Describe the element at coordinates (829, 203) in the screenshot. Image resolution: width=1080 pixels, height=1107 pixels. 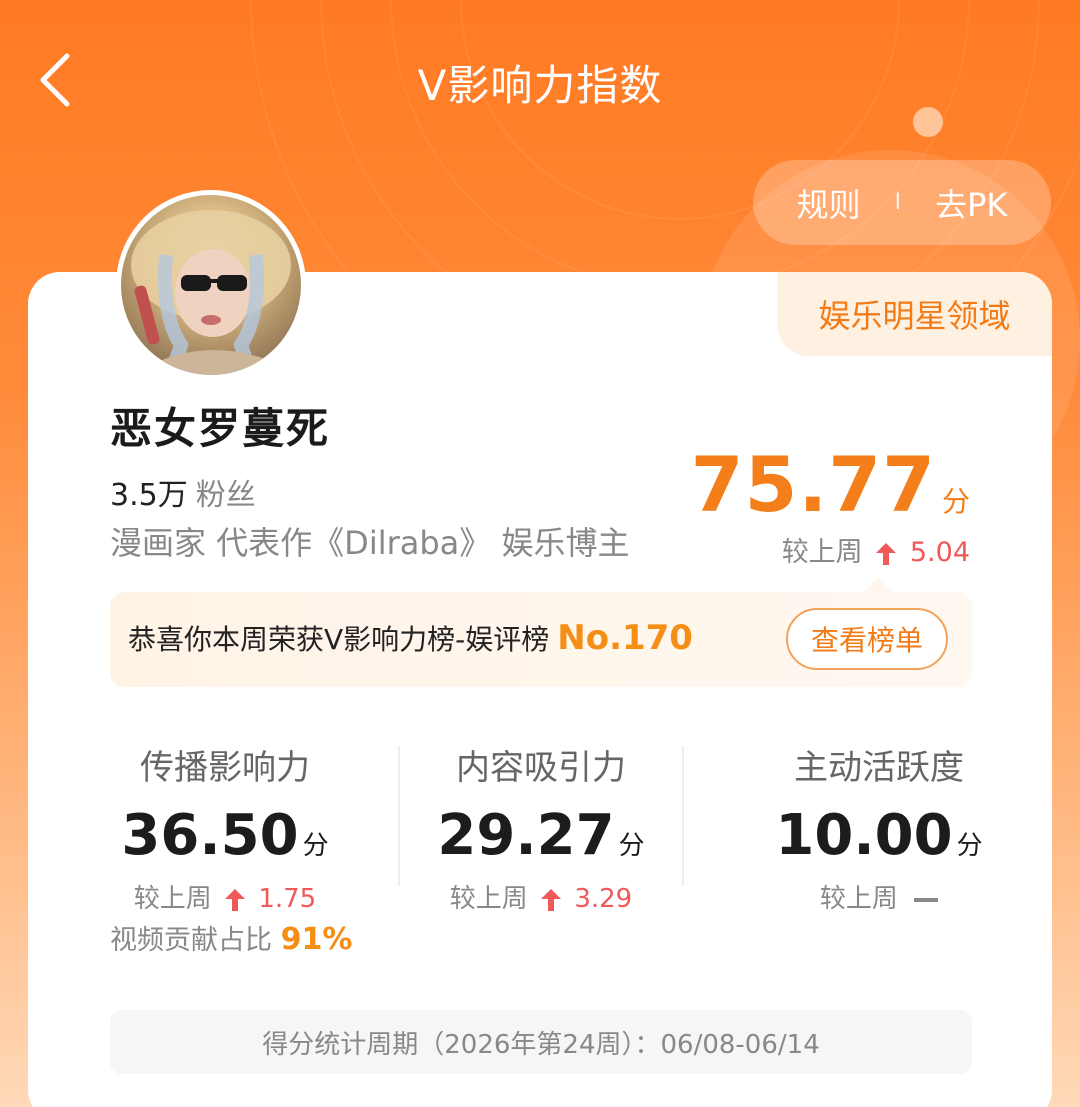
I see `rules-link: 规则` at that location.